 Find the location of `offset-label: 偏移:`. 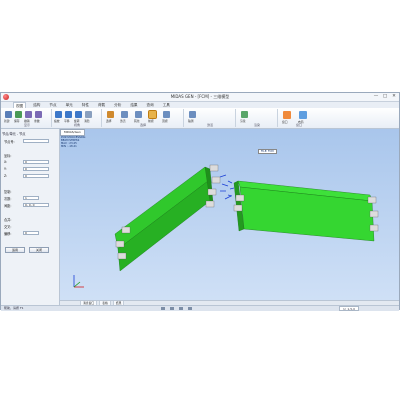

offset-label: 偏移: is located at coordinates (8, 234).